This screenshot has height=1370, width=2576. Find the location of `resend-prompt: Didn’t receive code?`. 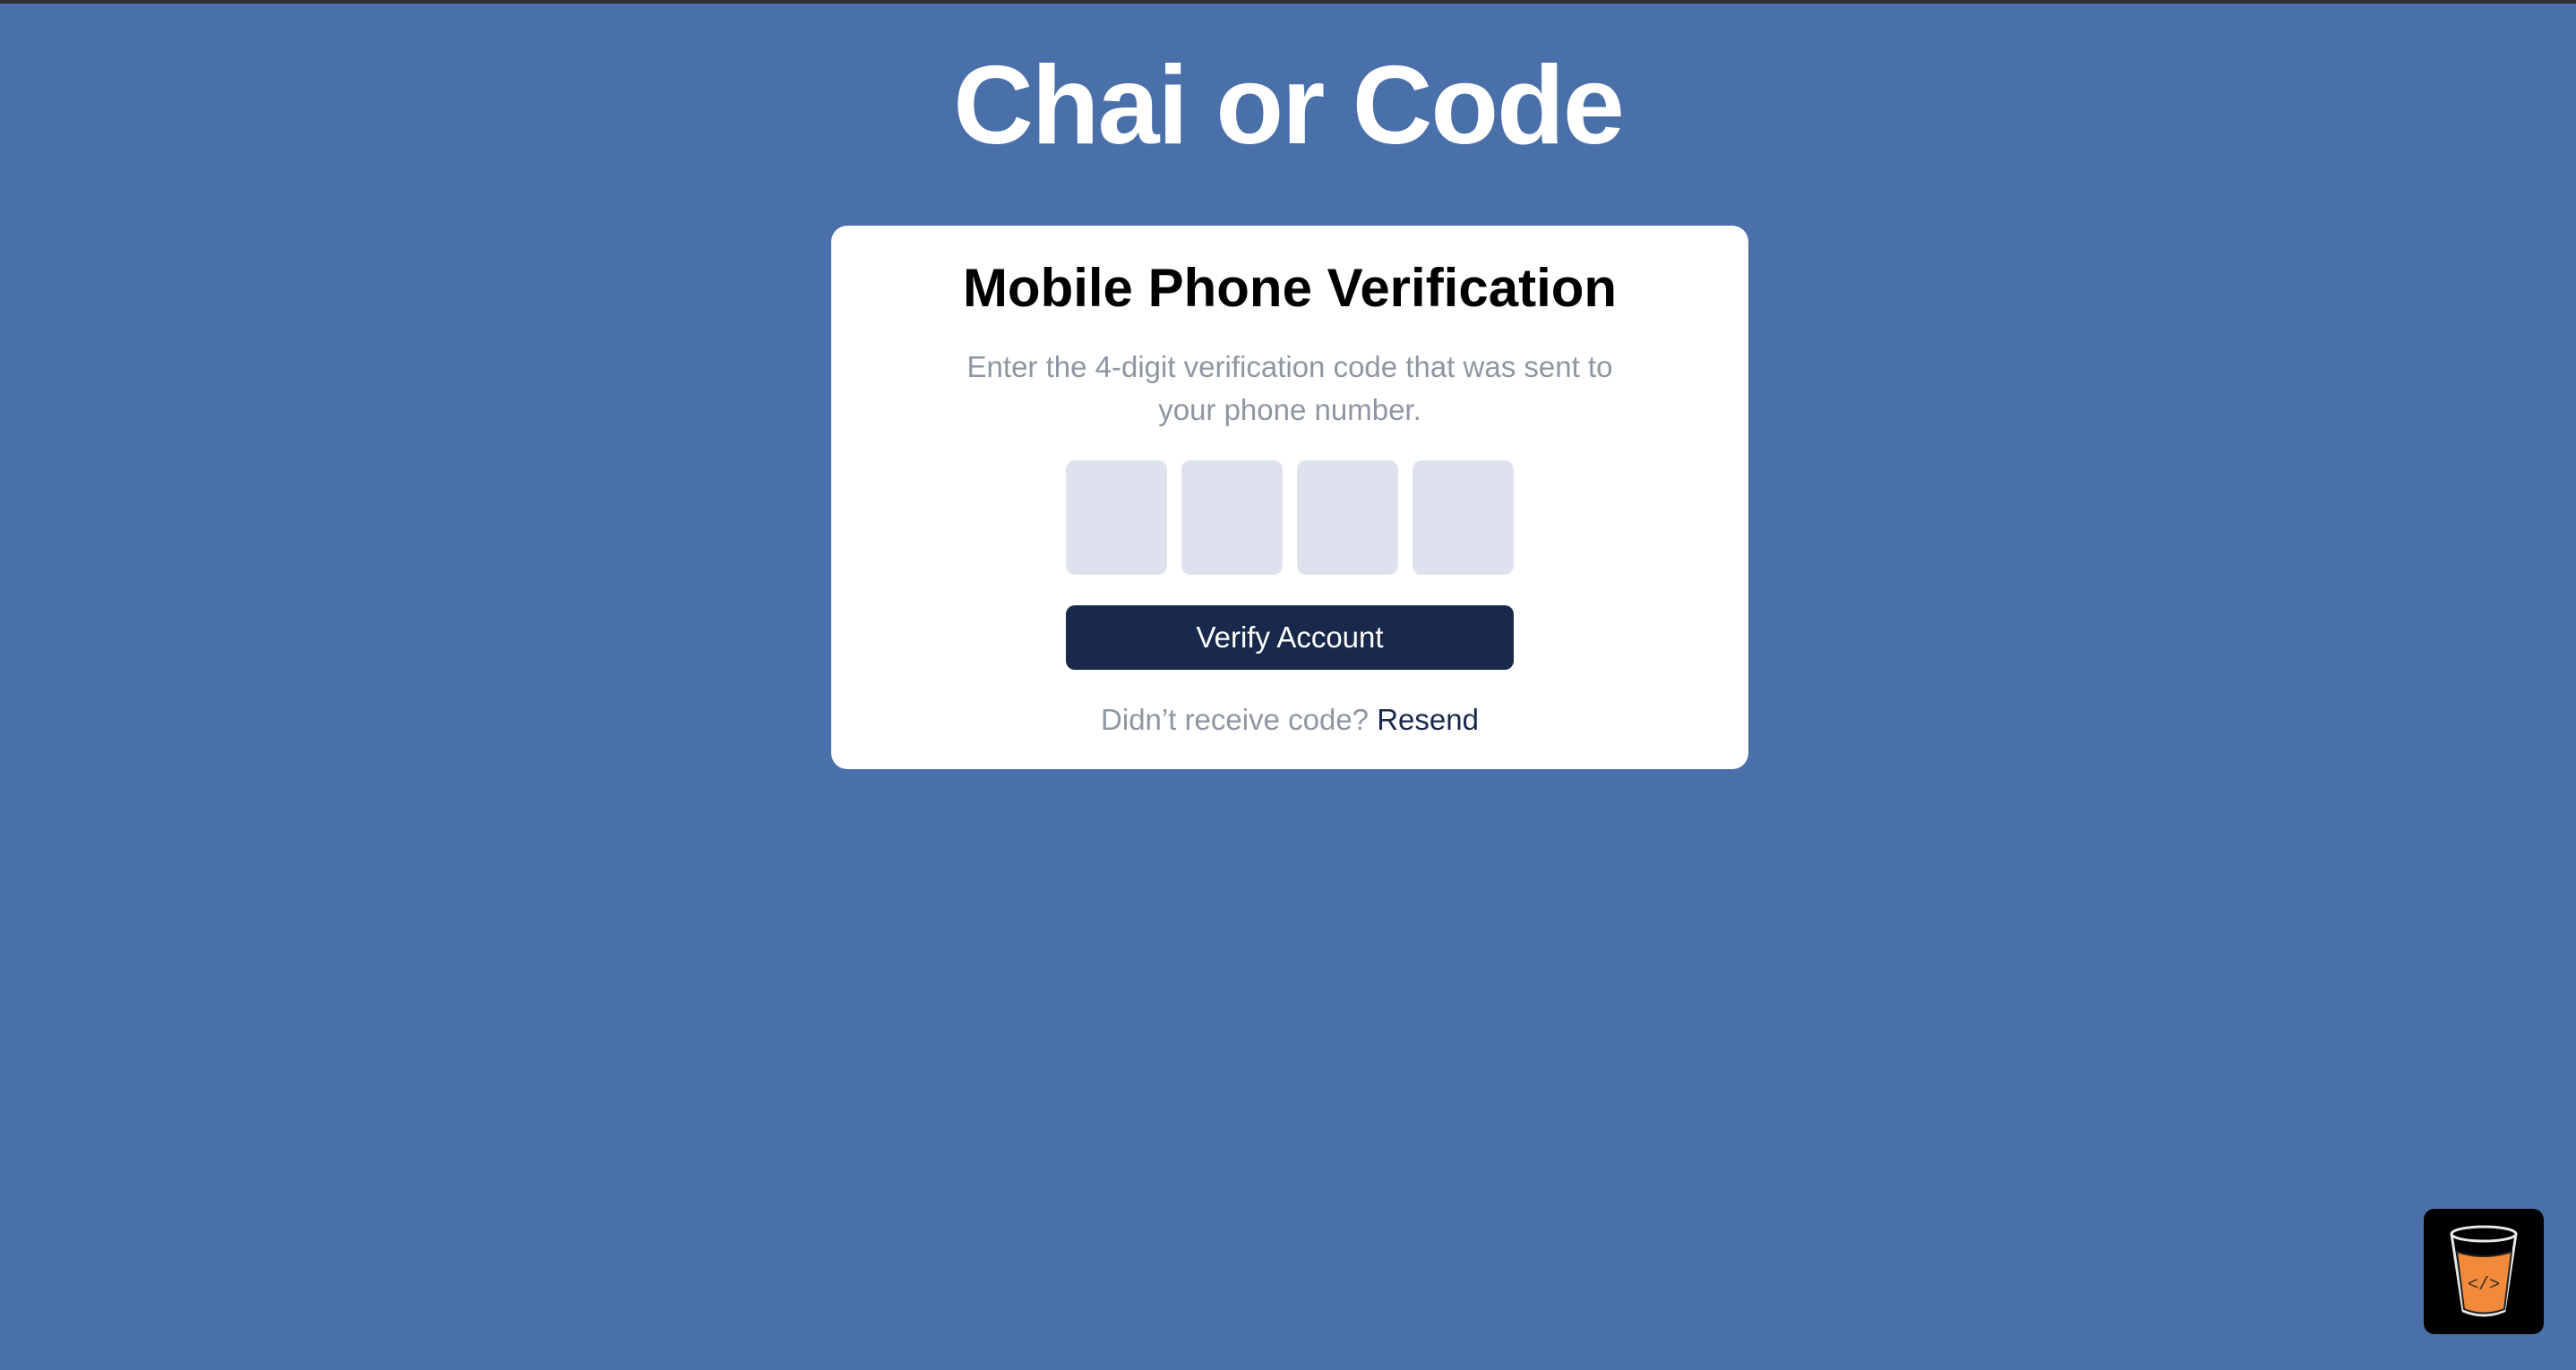

resend-prompt: Didn’t receive code? is located at coordinates (1235, 720).